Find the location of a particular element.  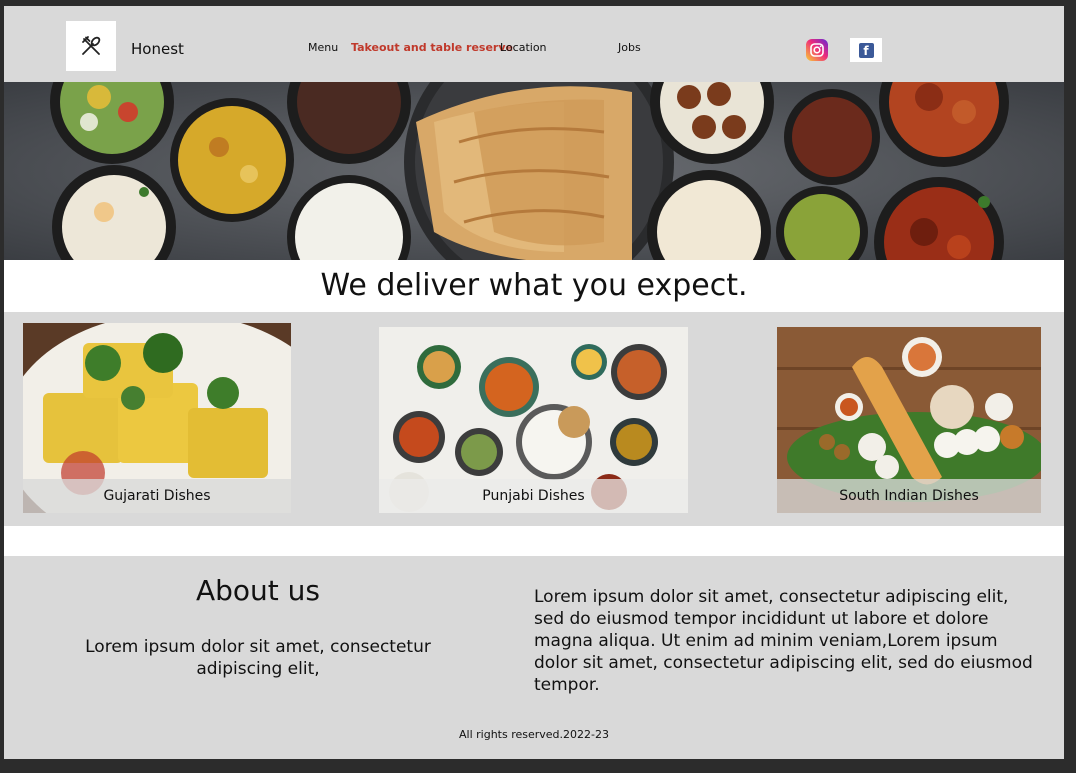

facebook-link: f is located at coordinates (866, 50).